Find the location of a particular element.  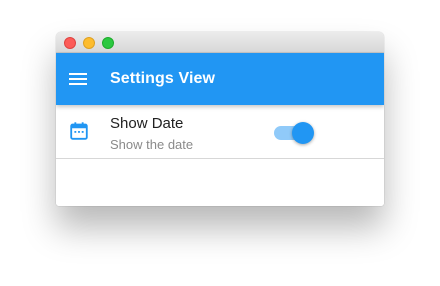

menu-button is located at coordinates (78, 79).